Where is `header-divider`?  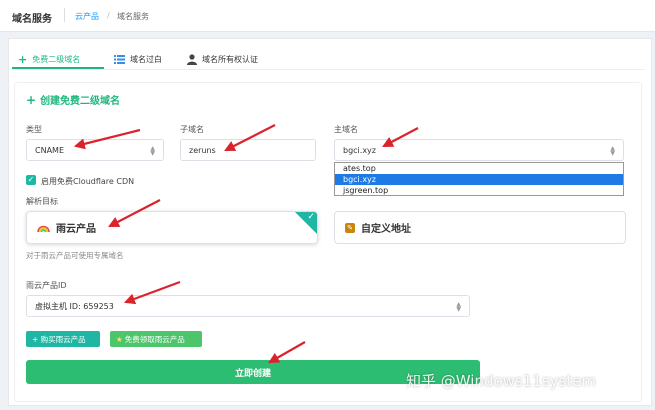 header-divider is located at coordinates (64, 15).